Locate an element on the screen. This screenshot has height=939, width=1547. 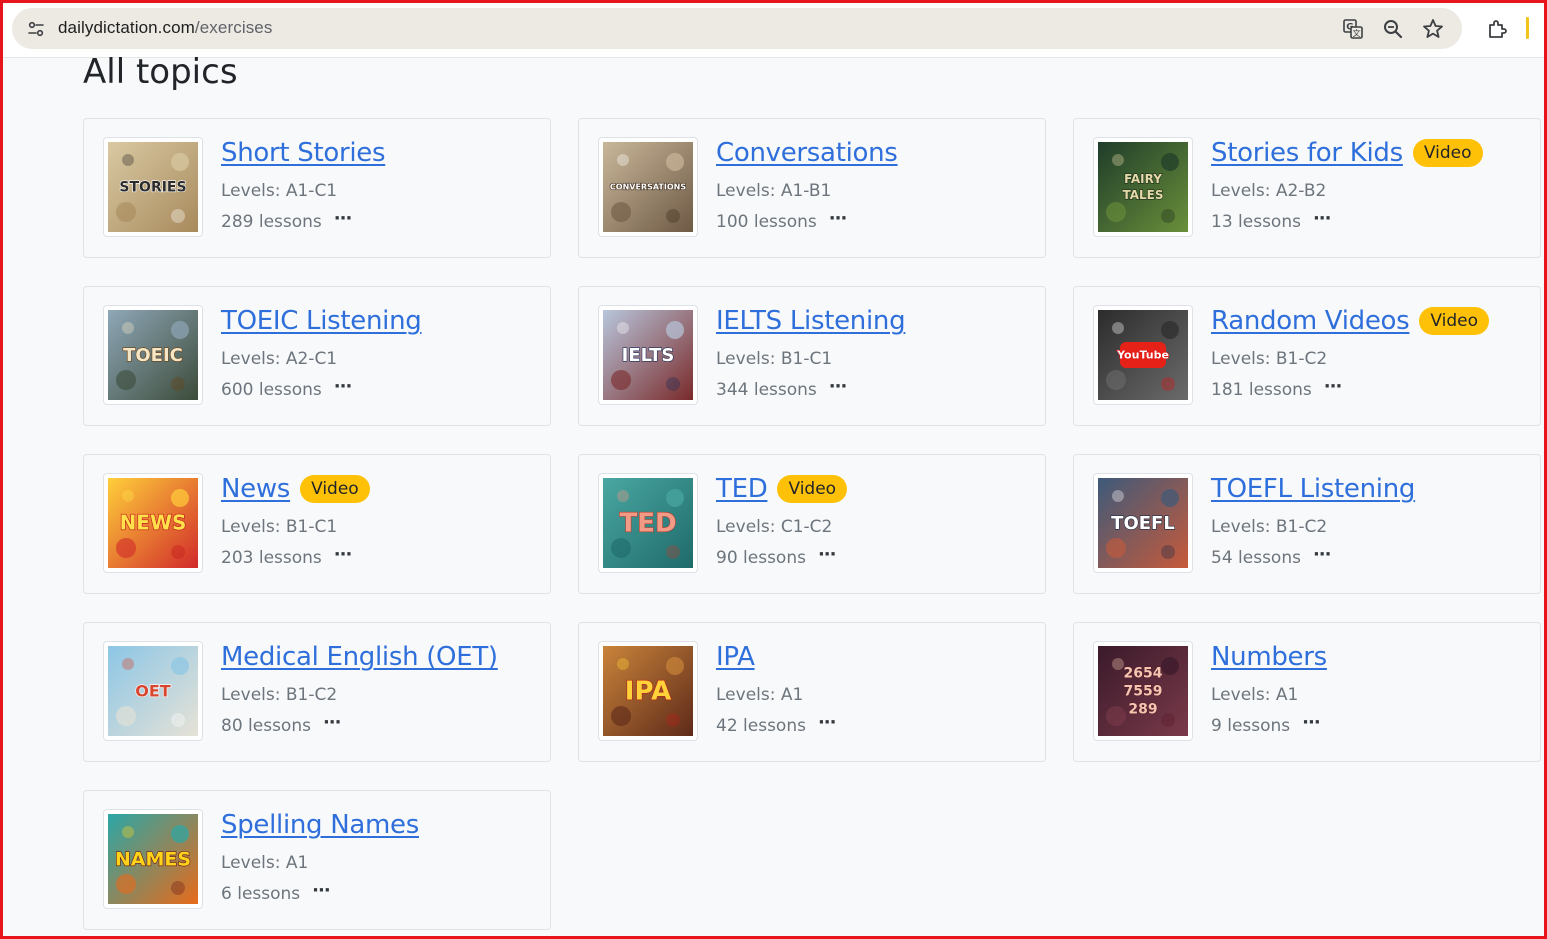
svg-text: TOEIC is located at coordinates (153, 355).